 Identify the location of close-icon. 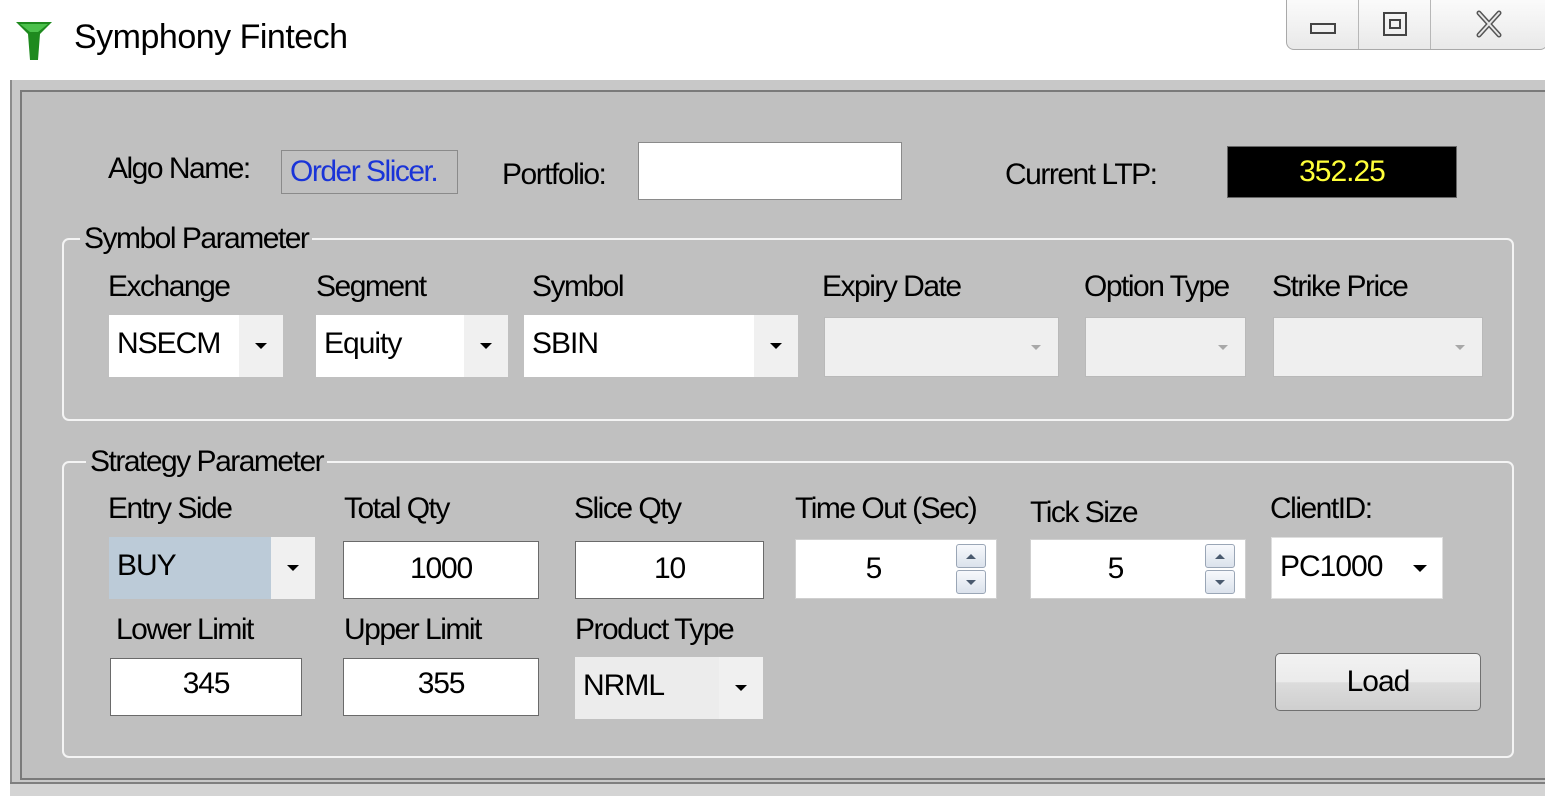
(1489, 24).